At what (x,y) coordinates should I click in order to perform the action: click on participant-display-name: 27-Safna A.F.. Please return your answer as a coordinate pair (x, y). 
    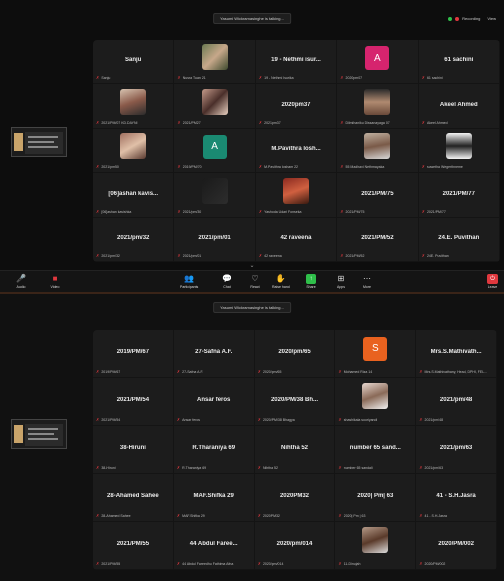
    Looking at the image, I should click on (214, 351).